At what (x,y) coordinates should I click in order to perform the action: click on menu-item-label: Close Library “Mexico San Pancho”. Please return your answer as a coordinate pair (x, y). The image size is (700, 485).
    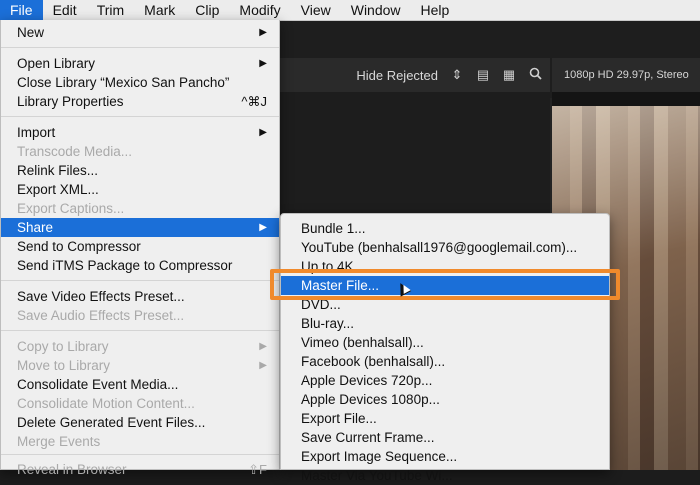
    Looking at the image, I should click on (123, 82).